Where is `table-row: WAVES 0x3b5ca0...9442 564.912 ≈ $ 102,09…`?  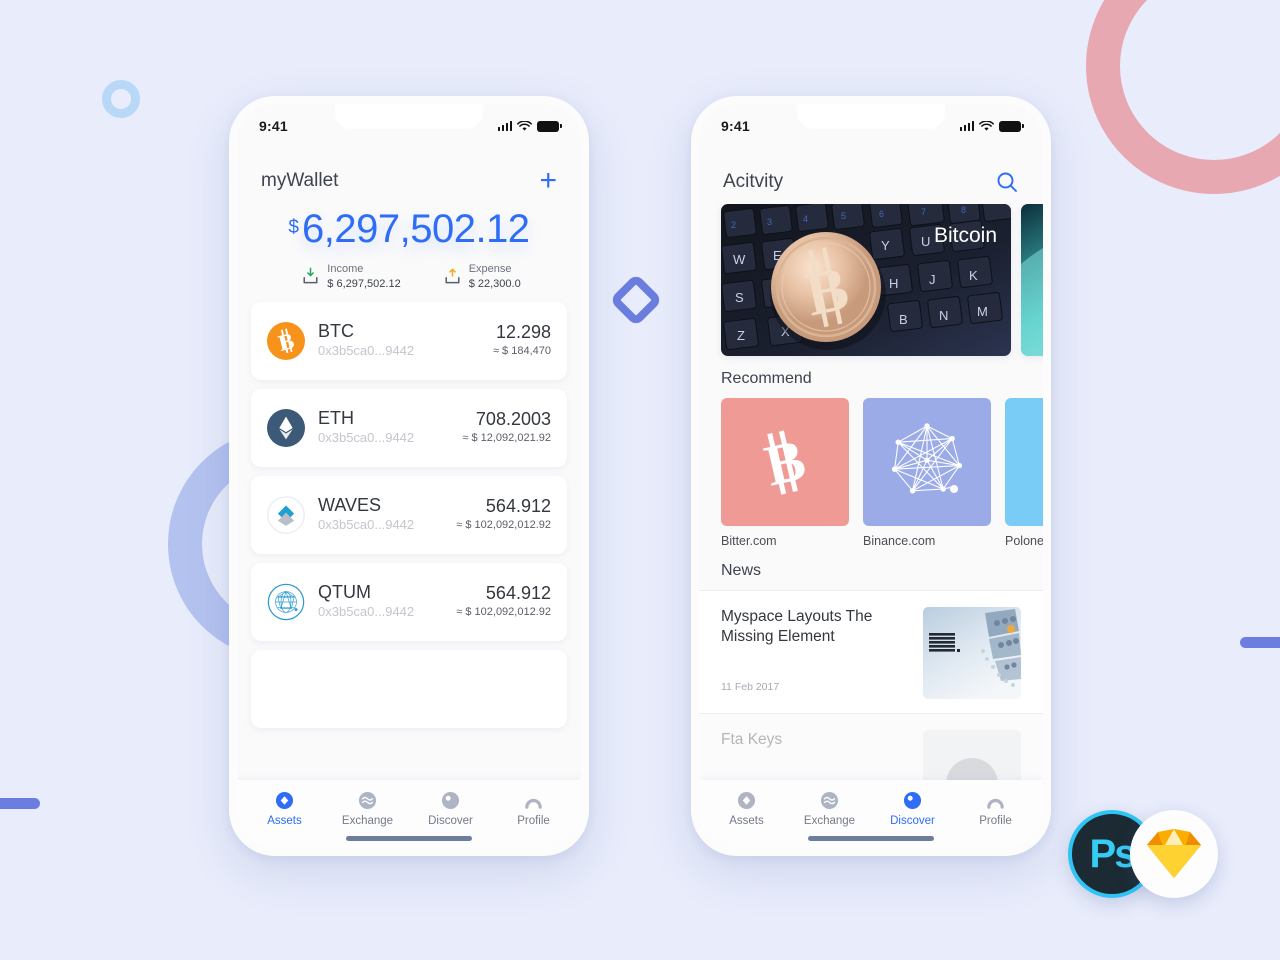 table-row: WAVES 0x3b5ca0...9442 564.912 ≈ $ 102,09… is located at coordinates (409, 514).